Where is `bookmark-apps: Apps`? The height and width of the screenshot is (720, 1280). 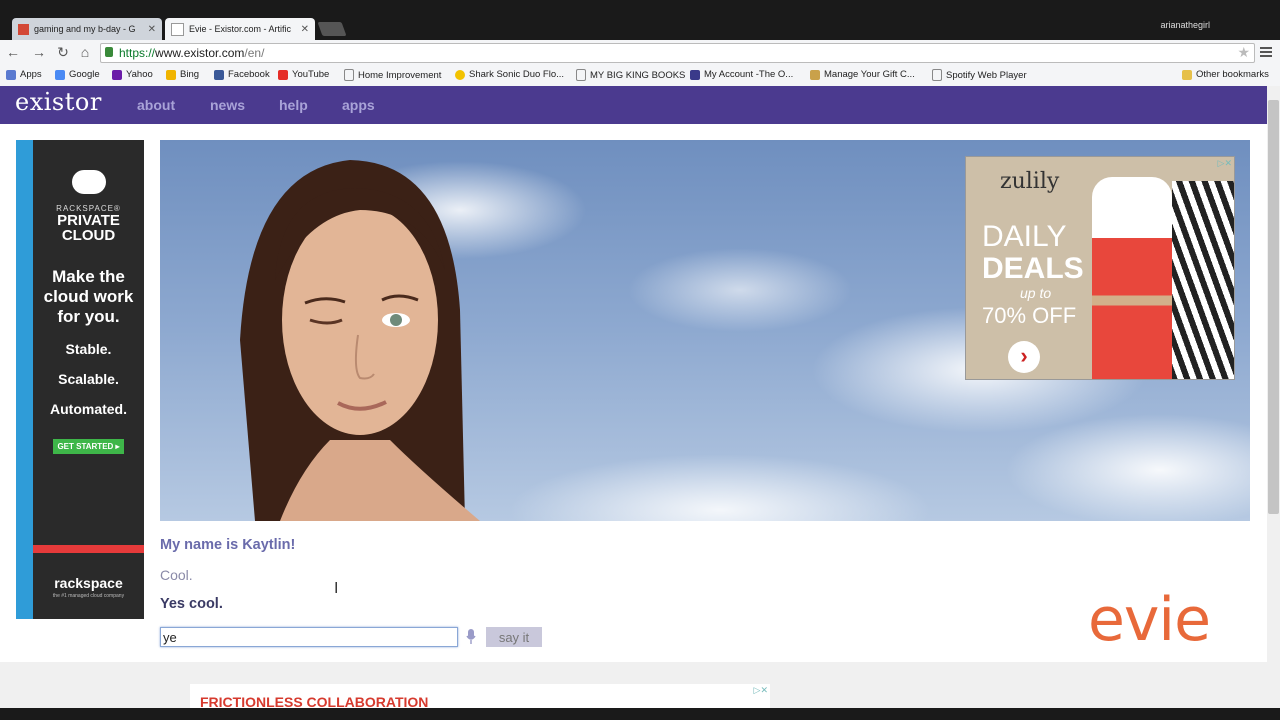 bookmark-apps: Apps is located at coordinates (24, 74).